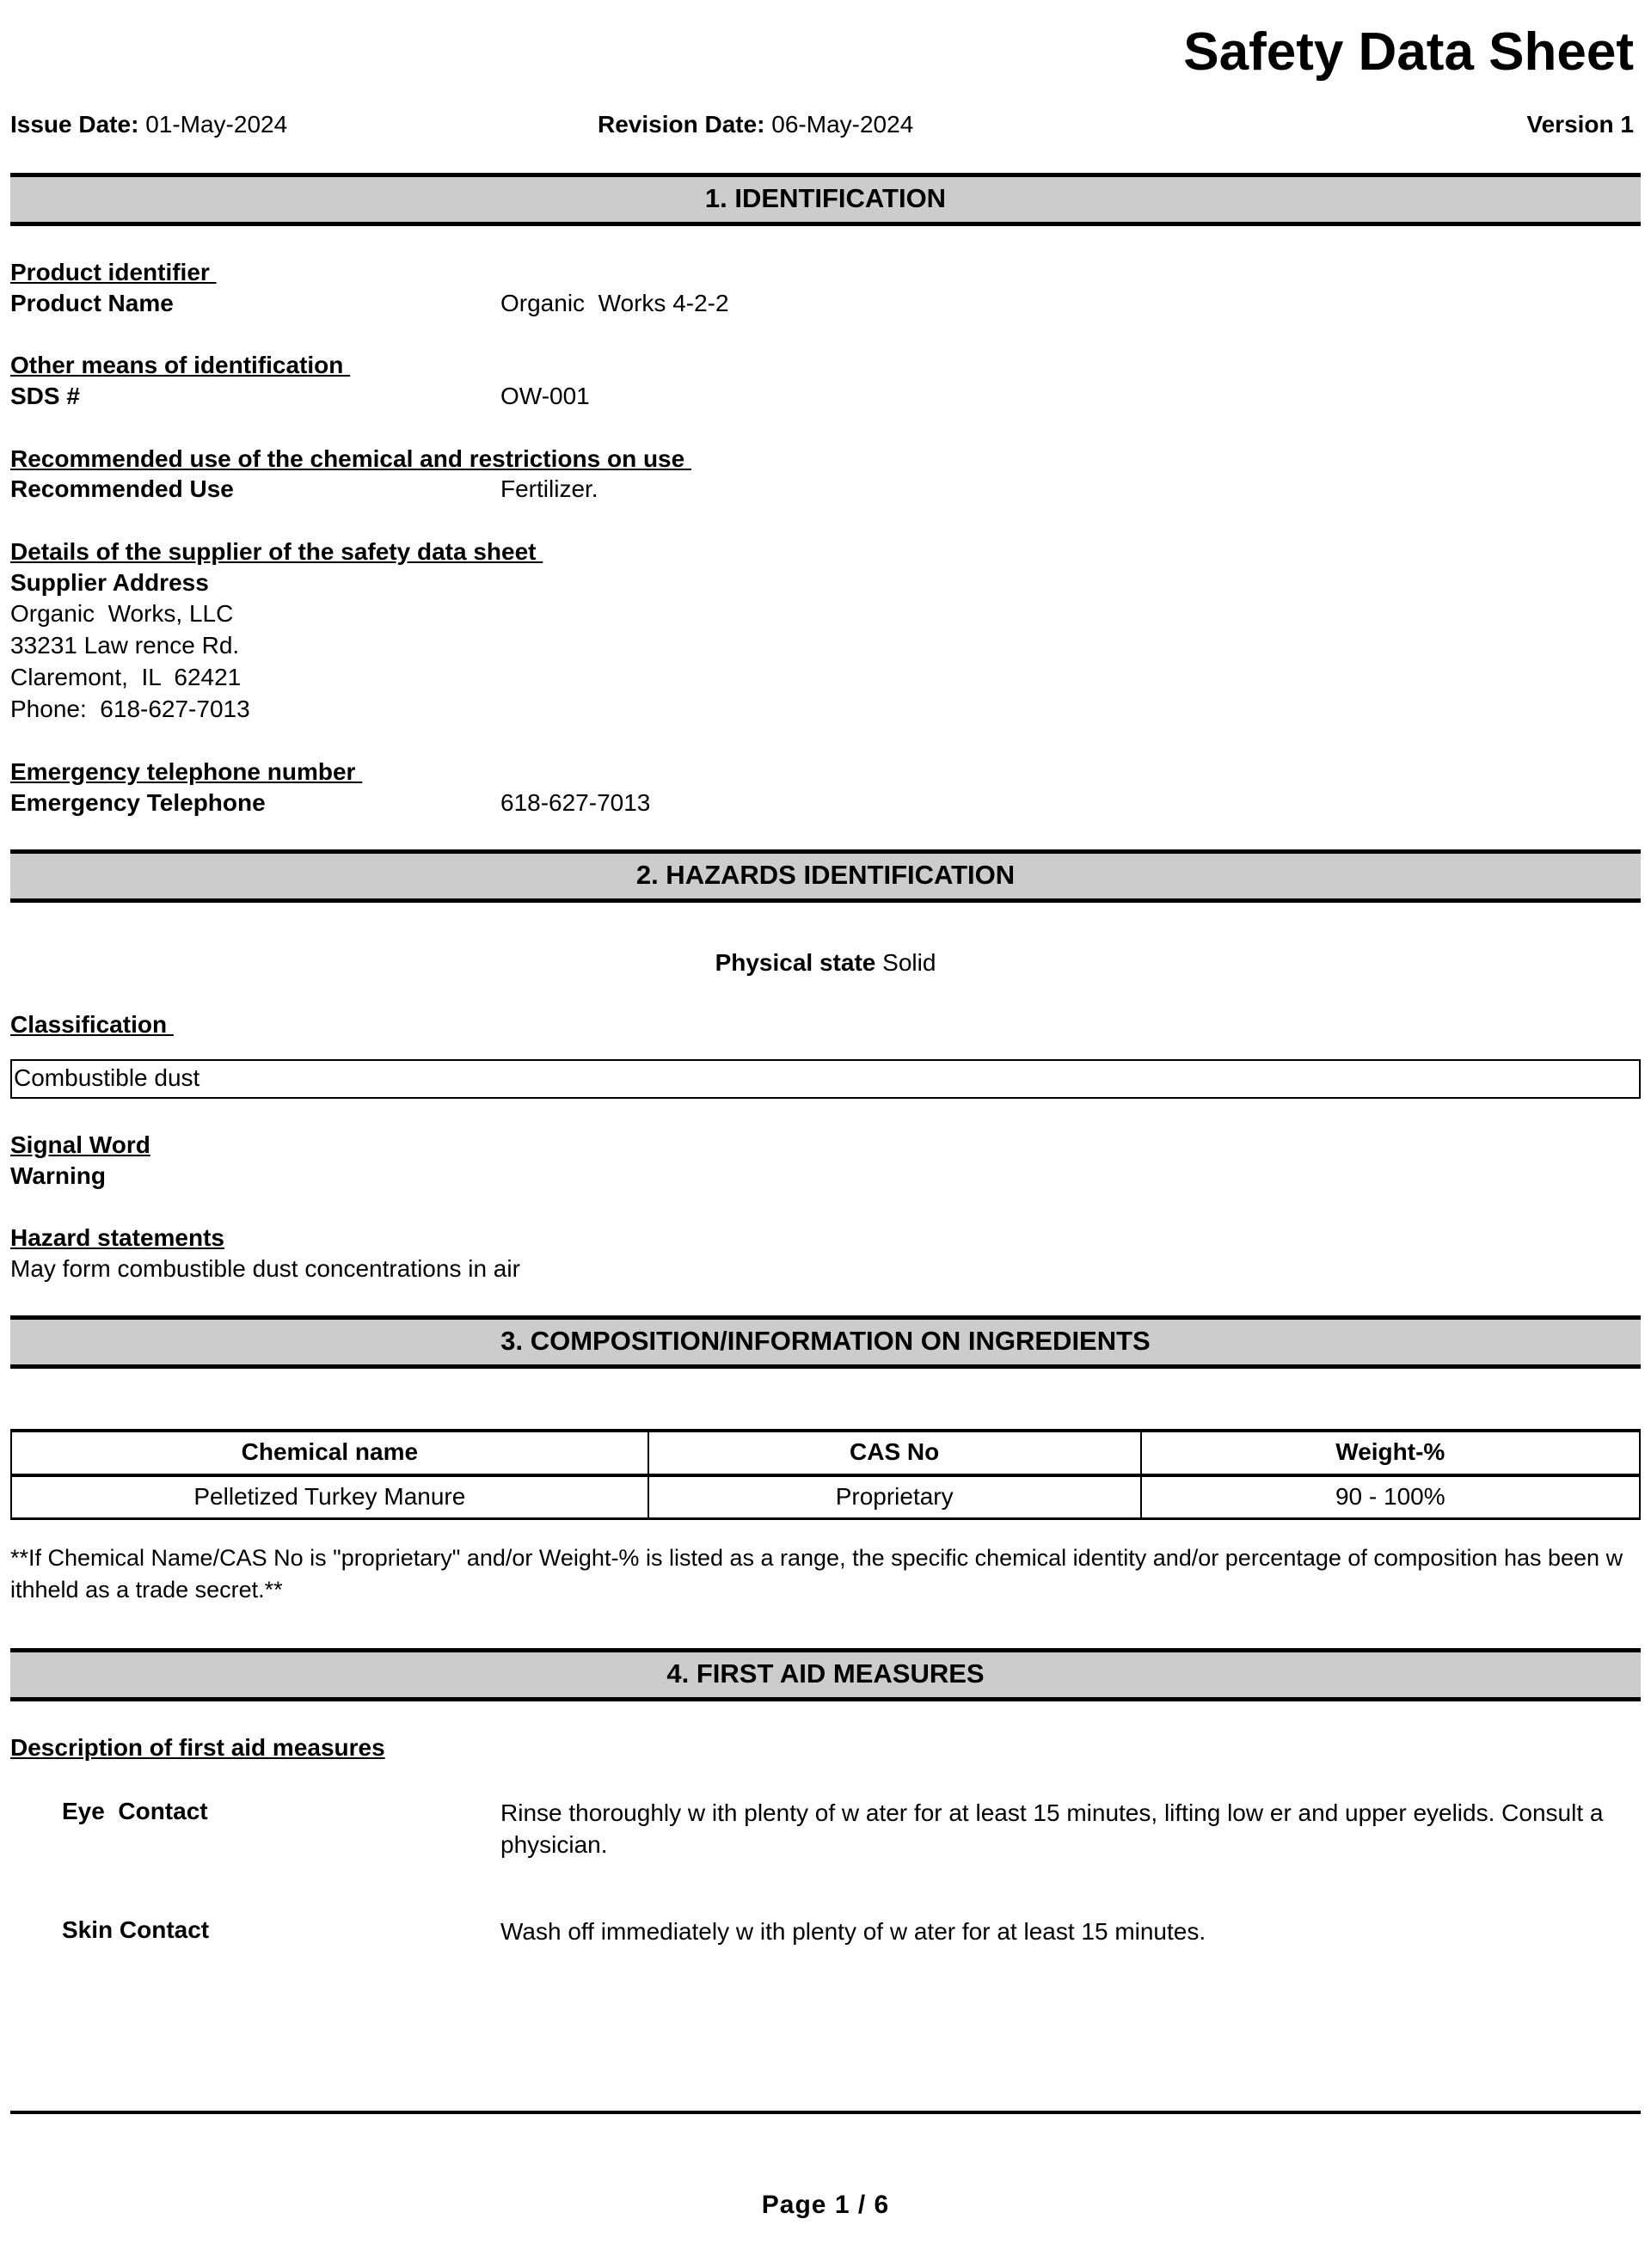  What do you see at coordinates (825, 303) in the screenshot?
I see `product-name-row: Product Name Organic Works 4-2-2` at bounding box center [825, 303].